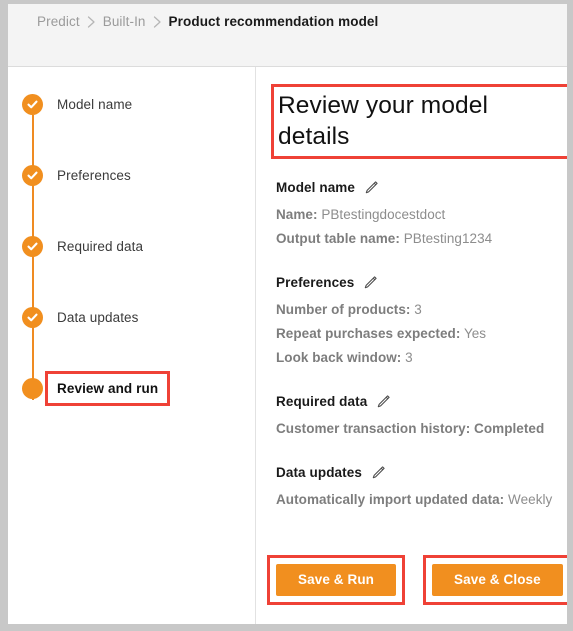 Image resolution: width=573 pixels, height=631 pixels. I want to click on save-close-button: Save & Close, so click(497, 579).